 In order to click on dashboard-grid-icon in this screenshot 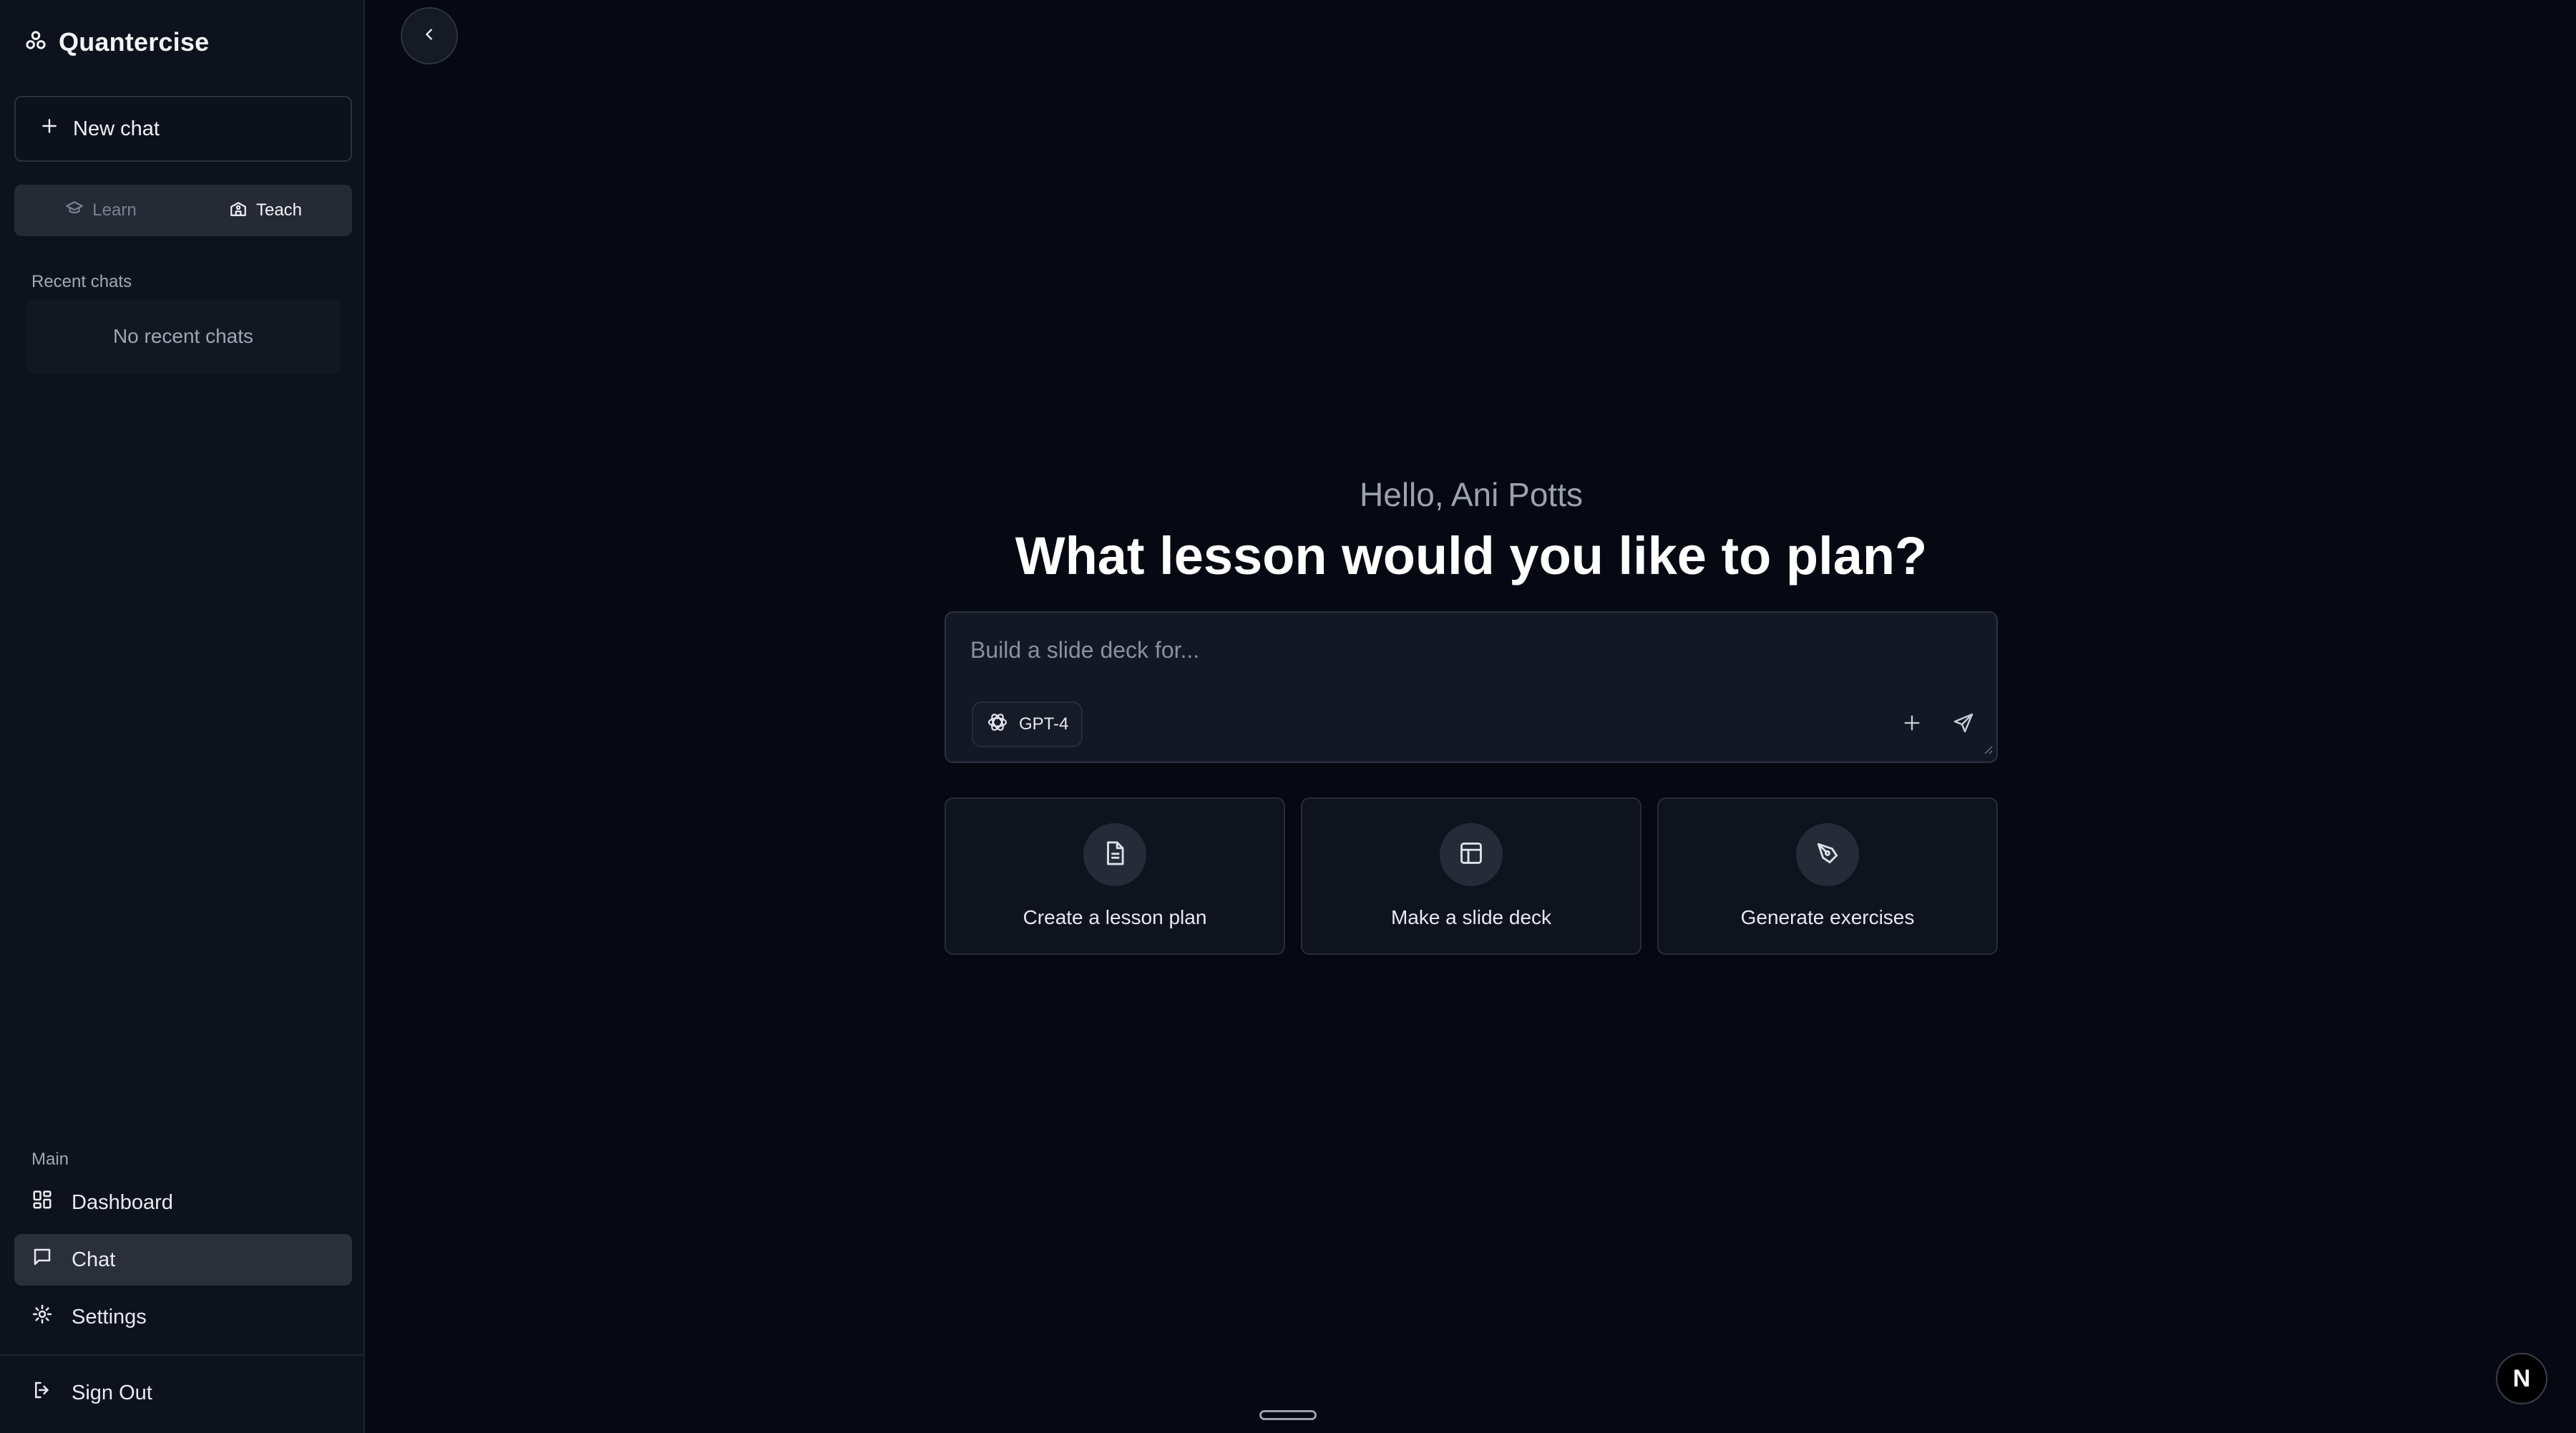, I will do `click(42, 1202)`.